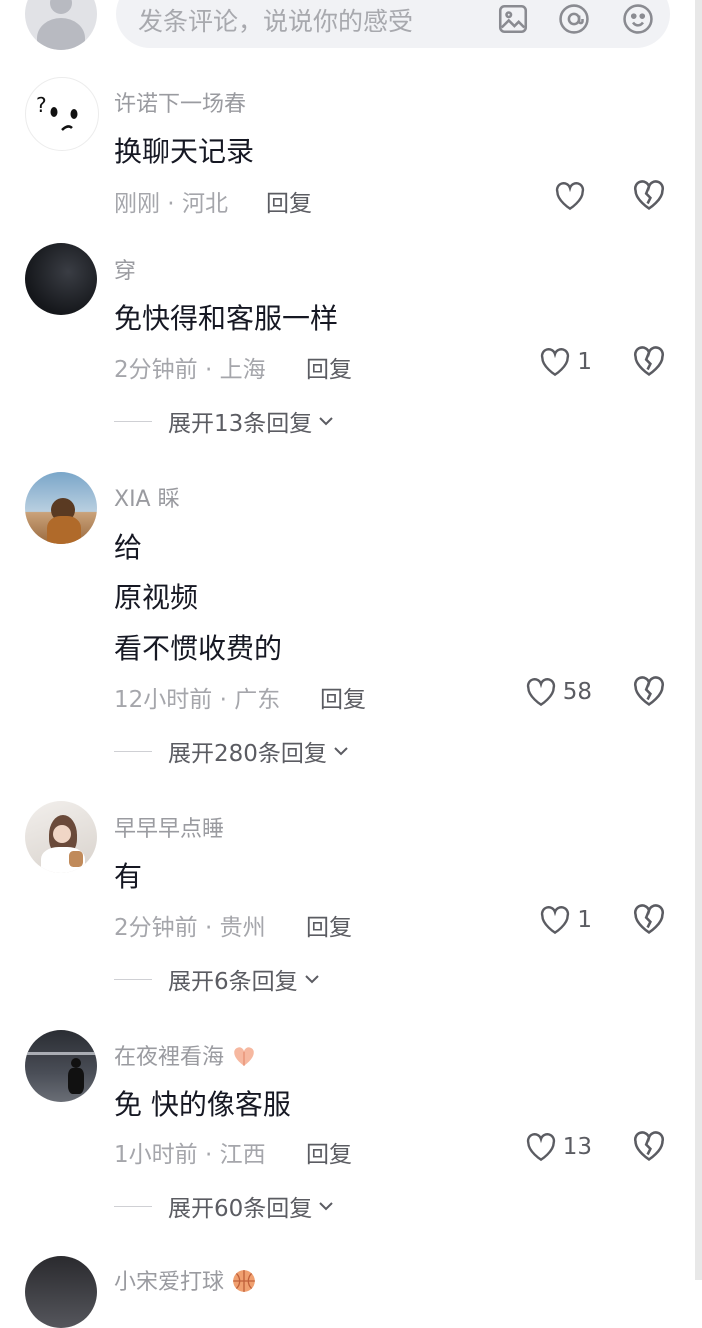 The width and height of the screenshot is (702, 1328). I want to click on expand-replies-label: 展开13条回复, so click(240, 424).